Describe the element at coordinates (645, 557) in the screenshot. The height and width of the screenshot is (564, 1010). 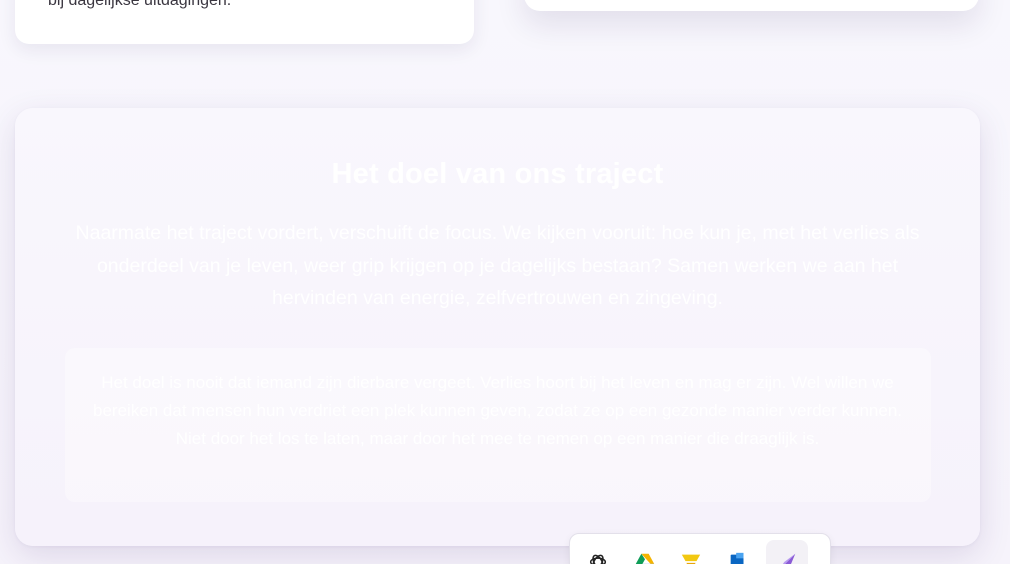
I see `google-drive-icon` at that location.